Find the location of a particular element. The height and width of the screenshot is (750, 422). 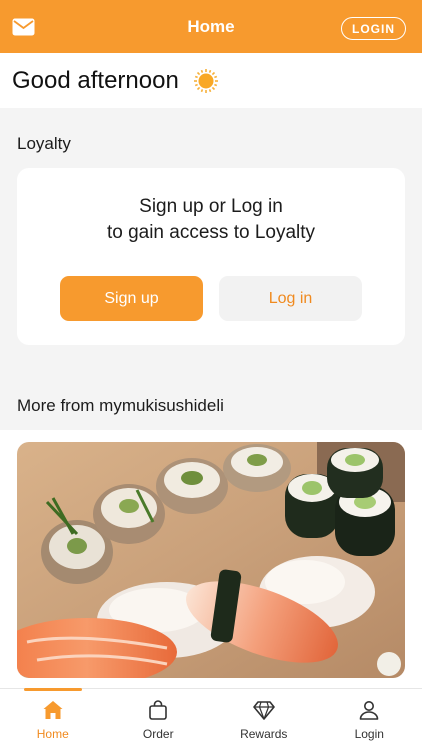

tab-rewards: Rewards is located at coordinates (264, 719).